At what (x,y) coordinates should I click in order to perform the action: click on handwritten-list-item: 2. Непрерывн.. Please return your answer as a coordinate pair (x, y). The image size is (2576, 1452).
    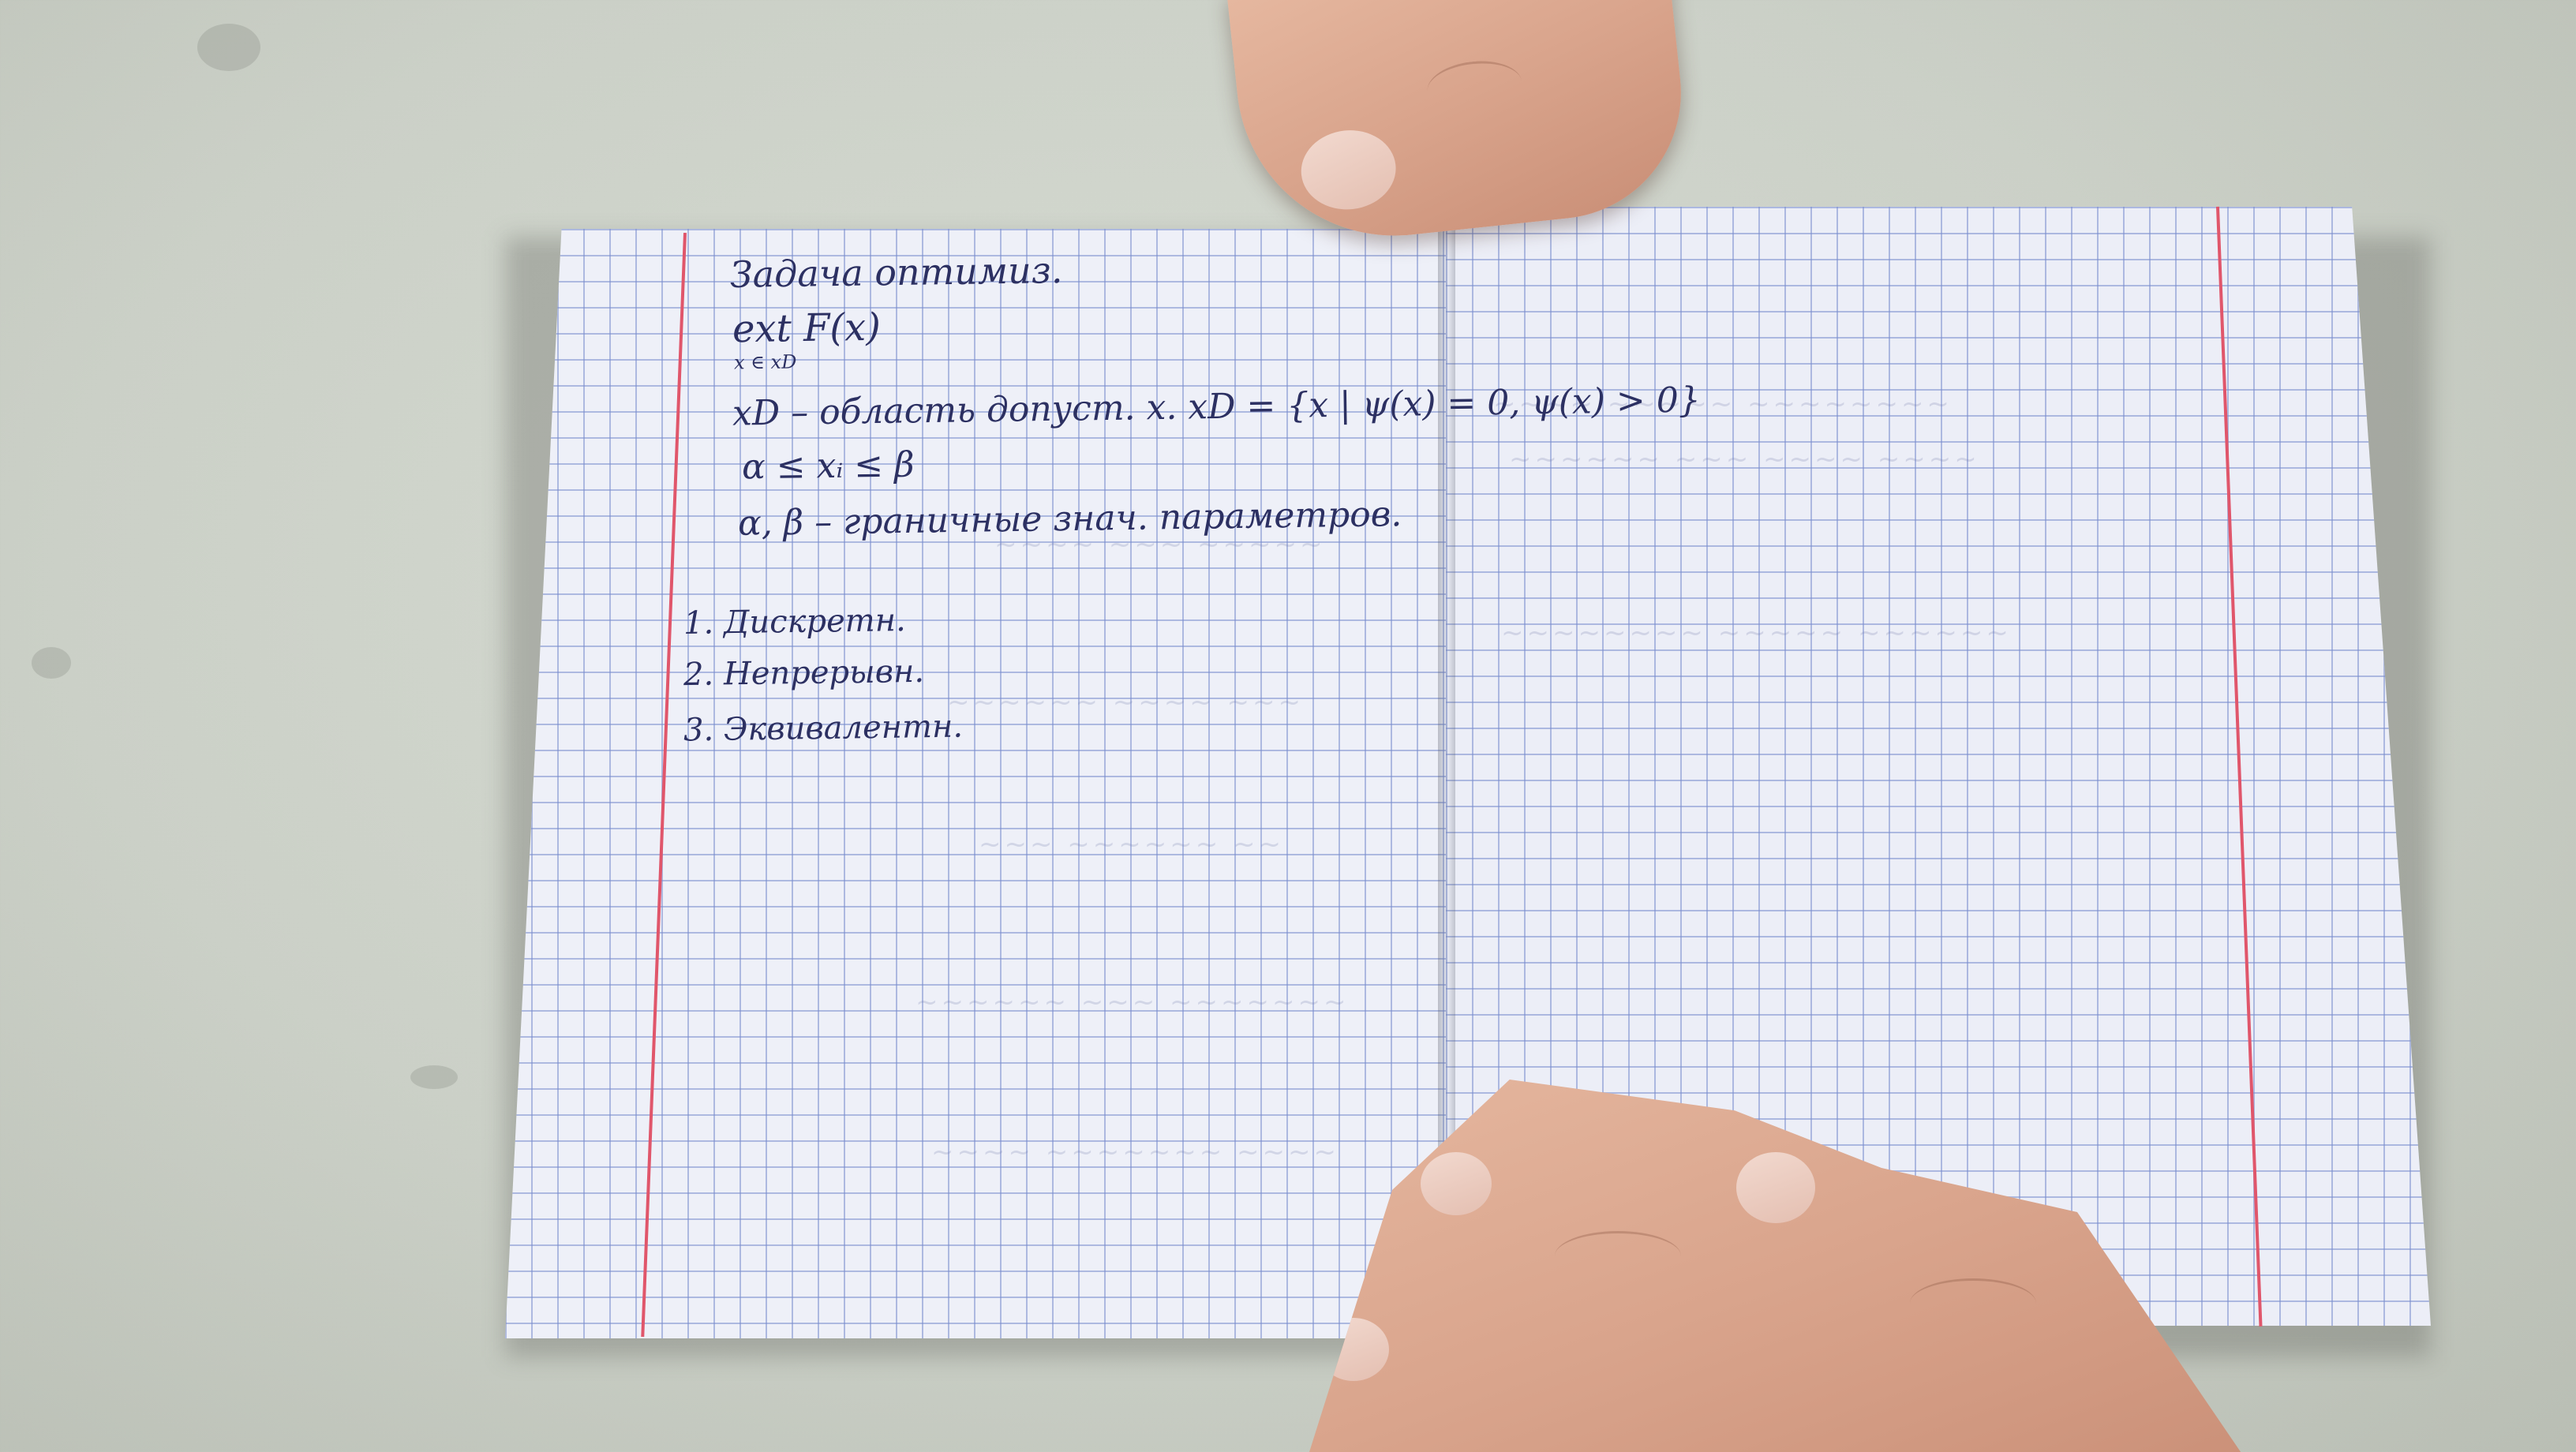
    Looking at the image, I should click on (804, 673).